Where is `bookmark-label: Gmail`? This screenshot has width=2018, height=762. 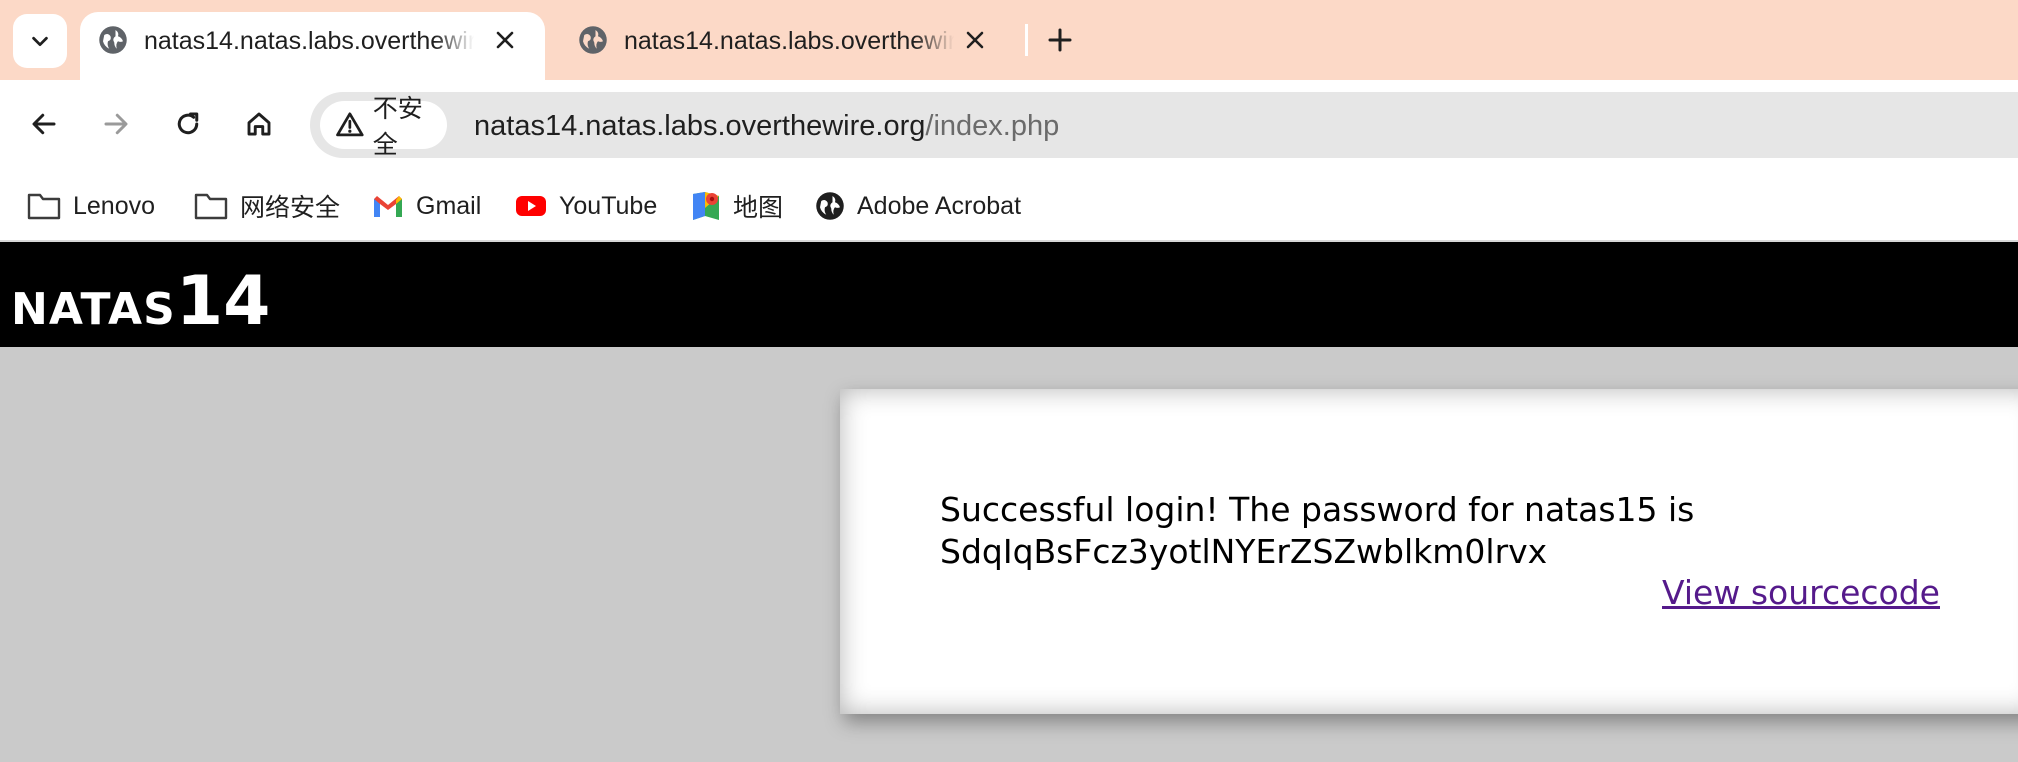
bookmark-label: Gmail is located at coordinates (449, 205).